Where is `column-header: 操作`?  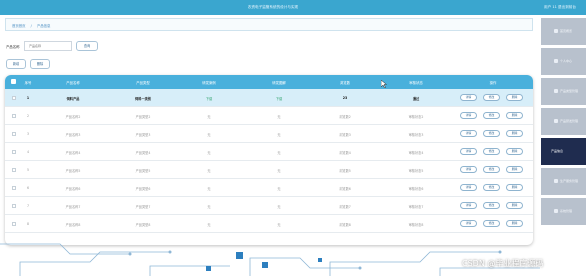 column-header: 操作 is located at coordinates (493, 83).